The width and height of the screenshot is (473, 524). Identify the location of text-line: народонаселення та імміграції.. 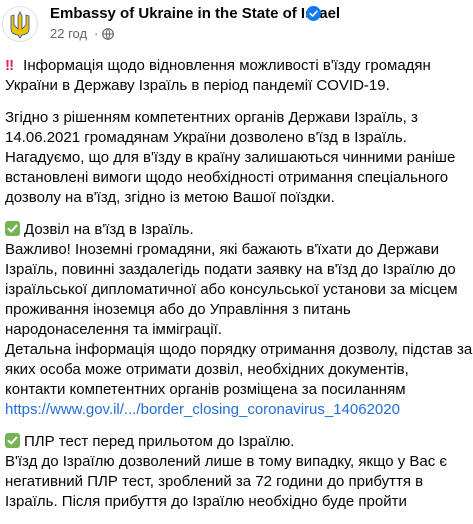
(113, 329).